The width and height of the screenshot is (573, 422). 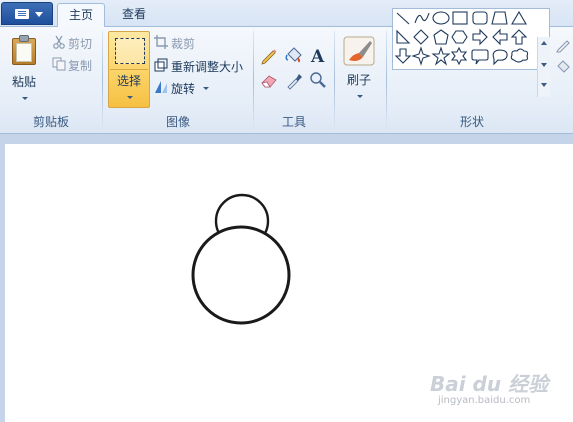 I want to click on crop-button: 裁剪, so click(x=184, y=43).